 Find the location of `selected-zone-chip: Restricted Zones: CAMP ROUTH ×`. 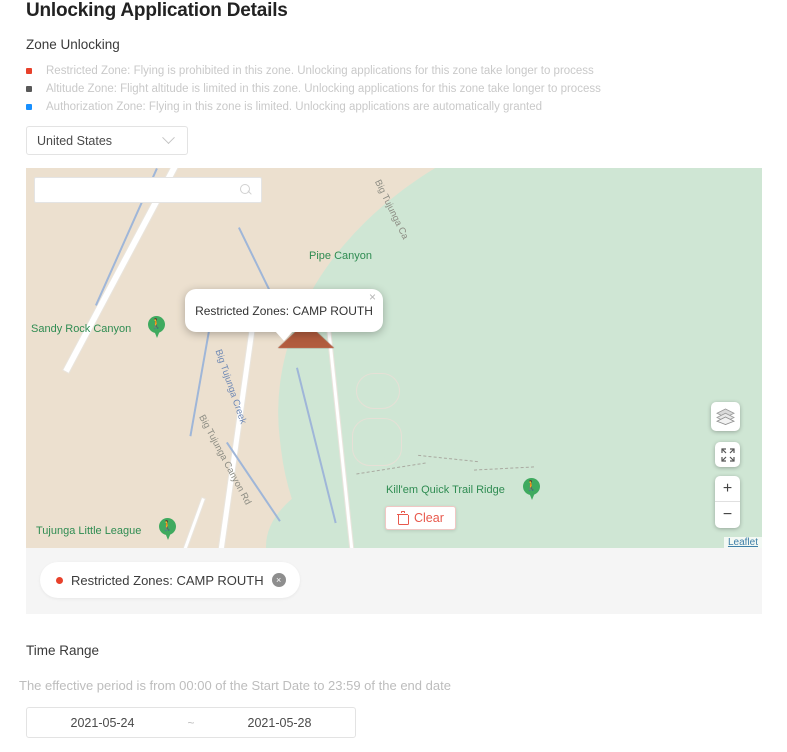

selected-zone-chip: Restricted Zones: CAMP ROUTH × is located at coordinates (170, 580).